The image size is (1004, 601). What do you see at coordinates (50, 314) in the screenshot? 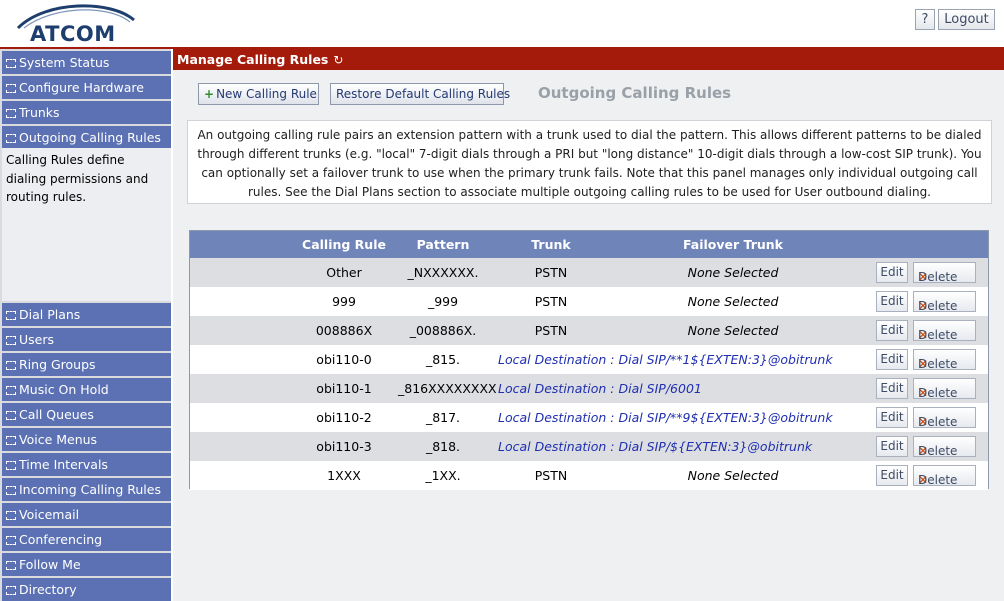
I see `sidebar-item-label: Dial Plans` at bounding box center [50, 314].